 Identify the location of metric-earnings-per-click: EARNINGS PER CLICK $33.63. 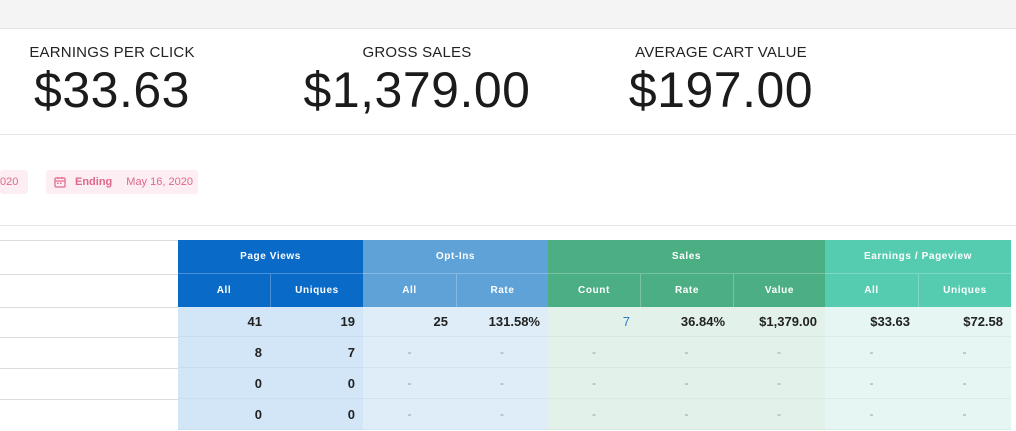
(112, 79).